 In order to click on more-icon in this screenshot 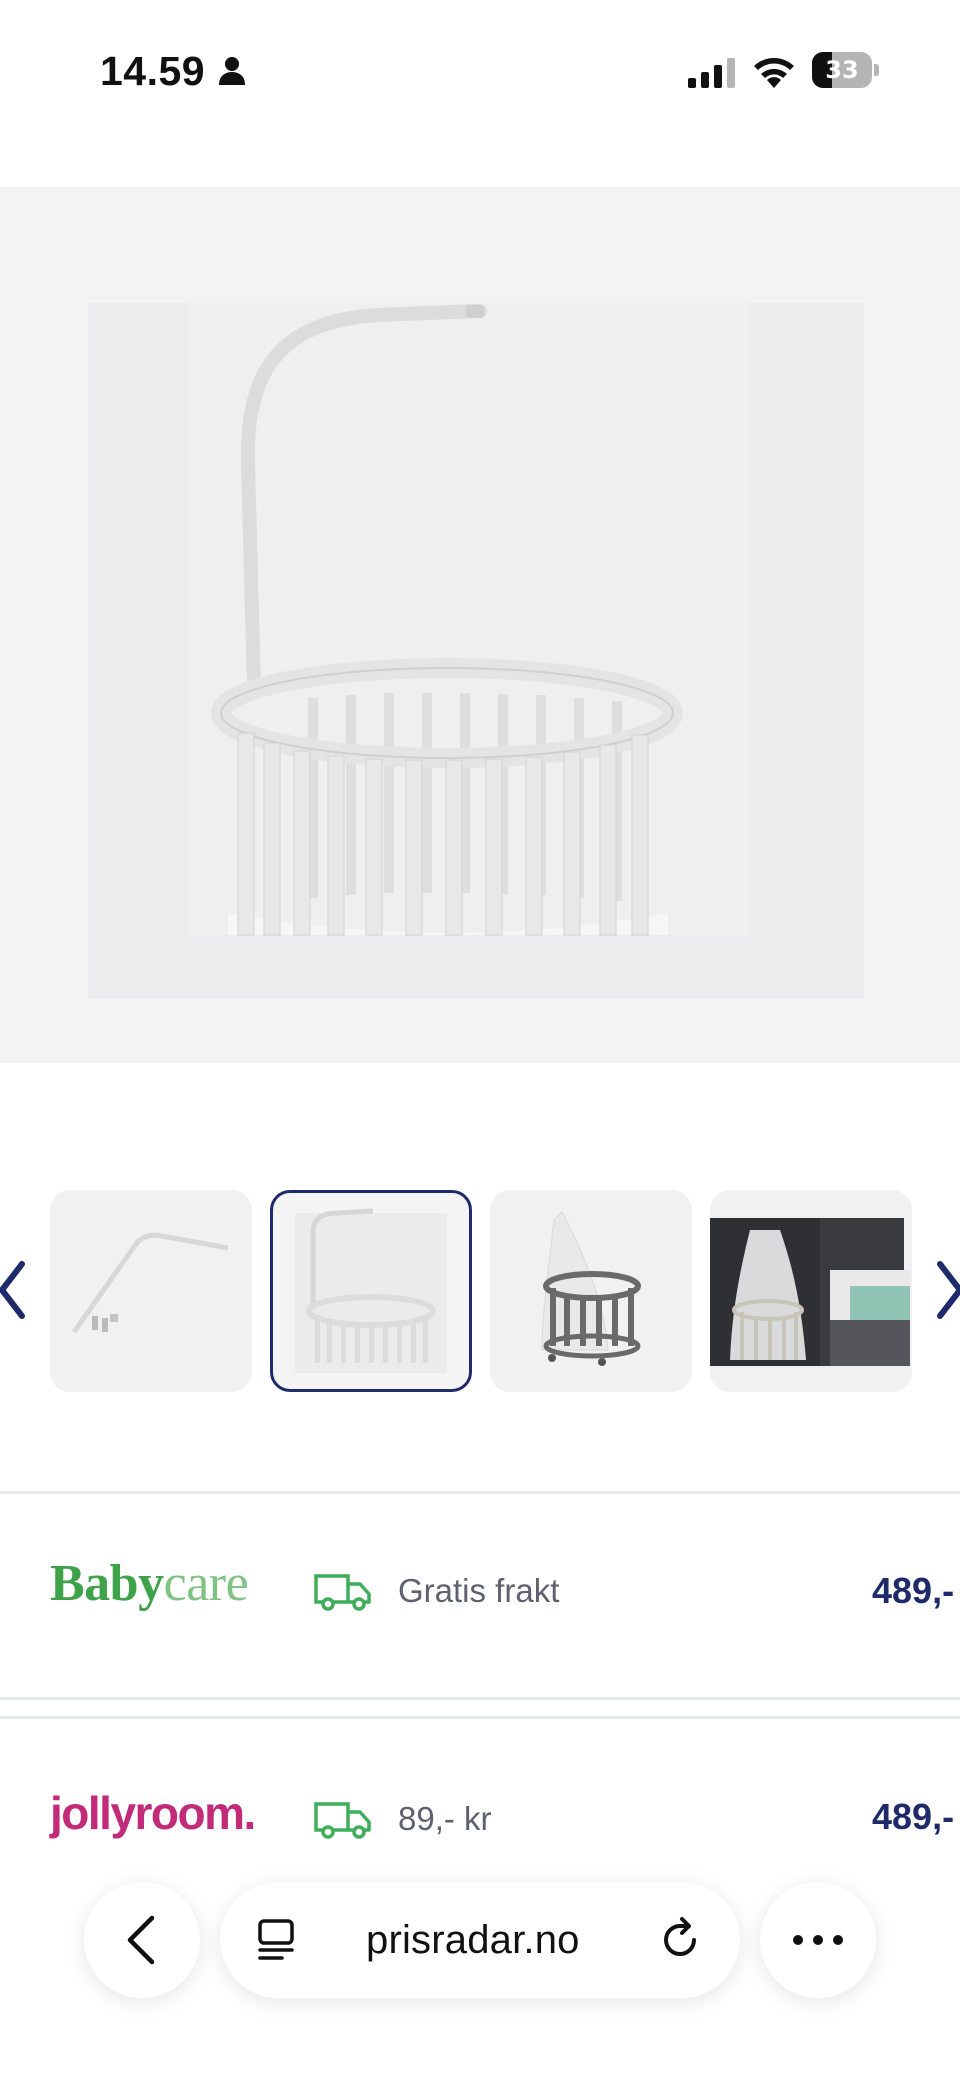, I will do `click(818, 1940)`.